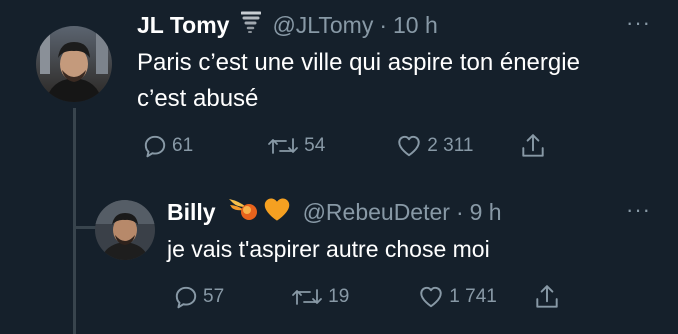 The height and width of the screenshot is (334, 678). I want to click on reply-header: Billy @RebeuDeter · 9 h, so click(334, 212).